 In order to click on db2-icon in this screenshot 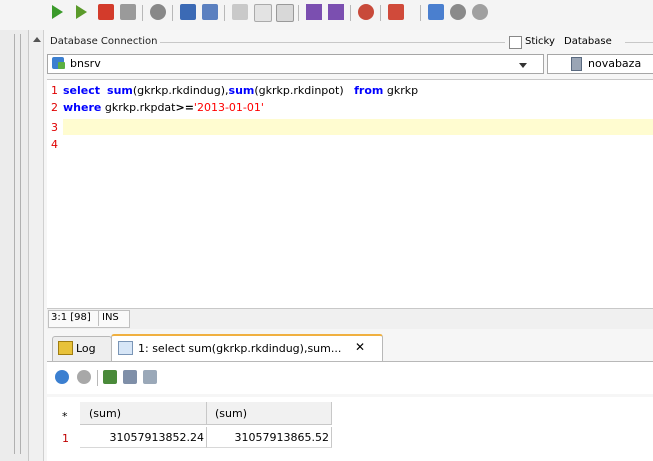, I will do `click(480, 12)`.